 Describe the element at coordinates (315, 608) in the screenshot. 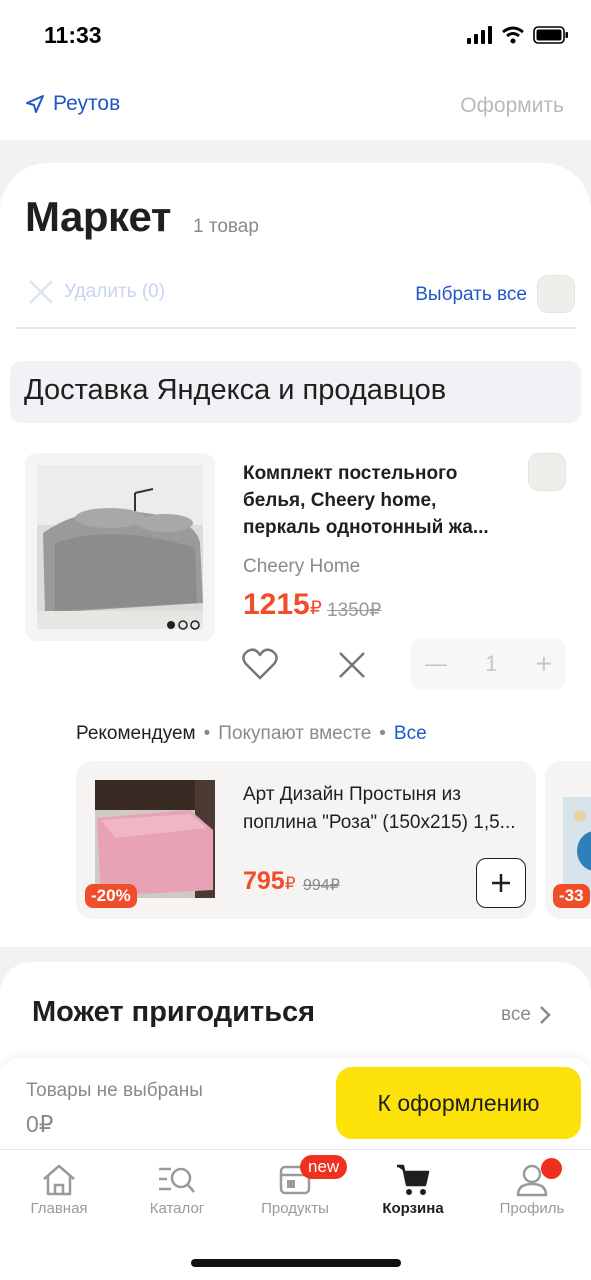

I see `price-currency: ₽` at that location.